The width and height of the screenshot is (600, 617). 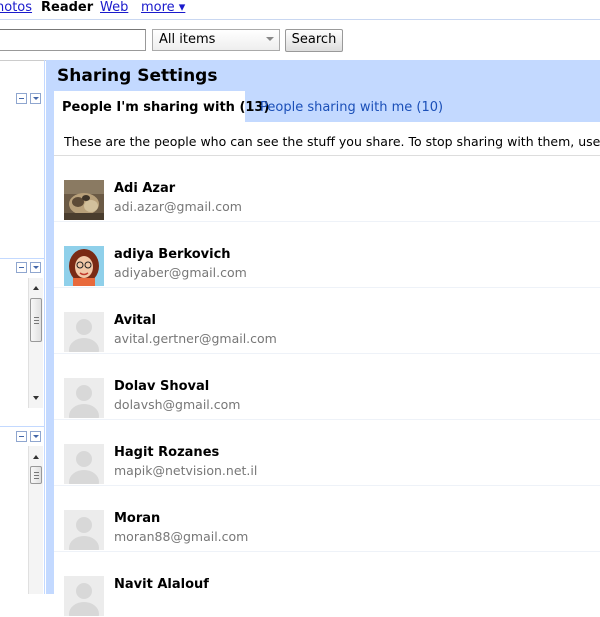 I want to click on left-sidebar-edge, so click(x=44, y=327).